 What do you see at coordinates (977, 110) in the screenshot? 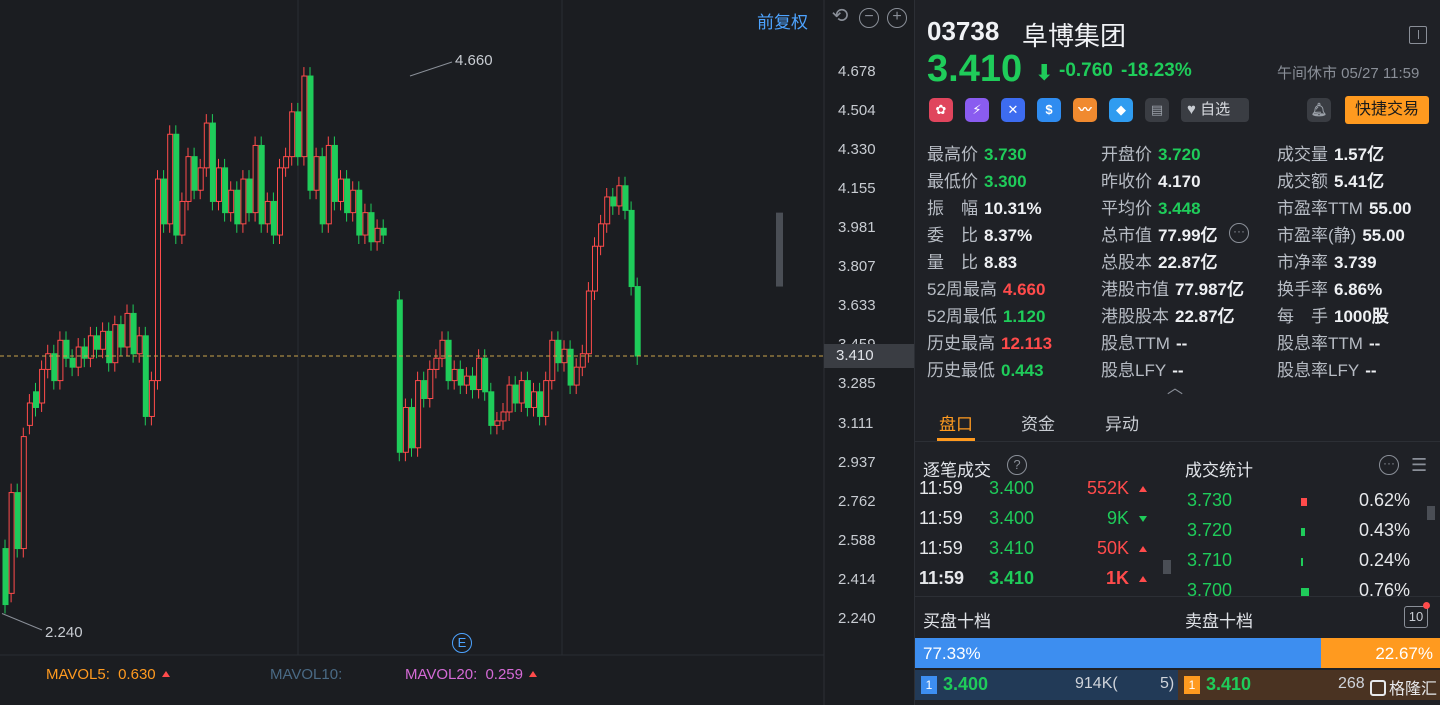
I see `lightning-icon: ⚡` at bounding box center [977, 110].